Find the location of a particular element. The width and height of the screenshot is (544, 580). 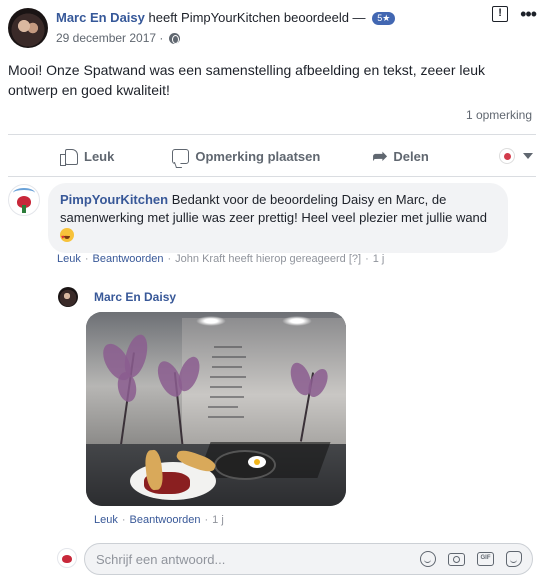

comment-like-link: Leuk is located at coordinates (69, 259).